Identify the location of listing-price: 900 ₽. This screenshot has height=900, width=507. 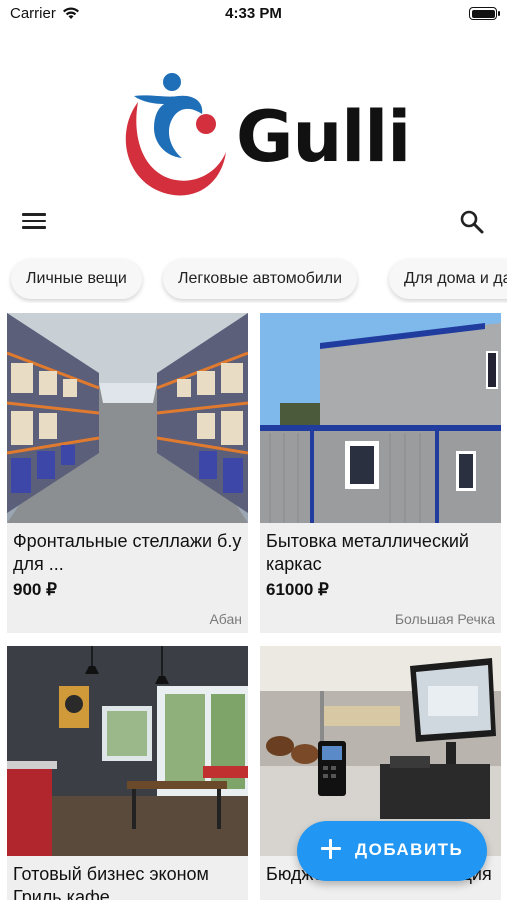
(35, 589).